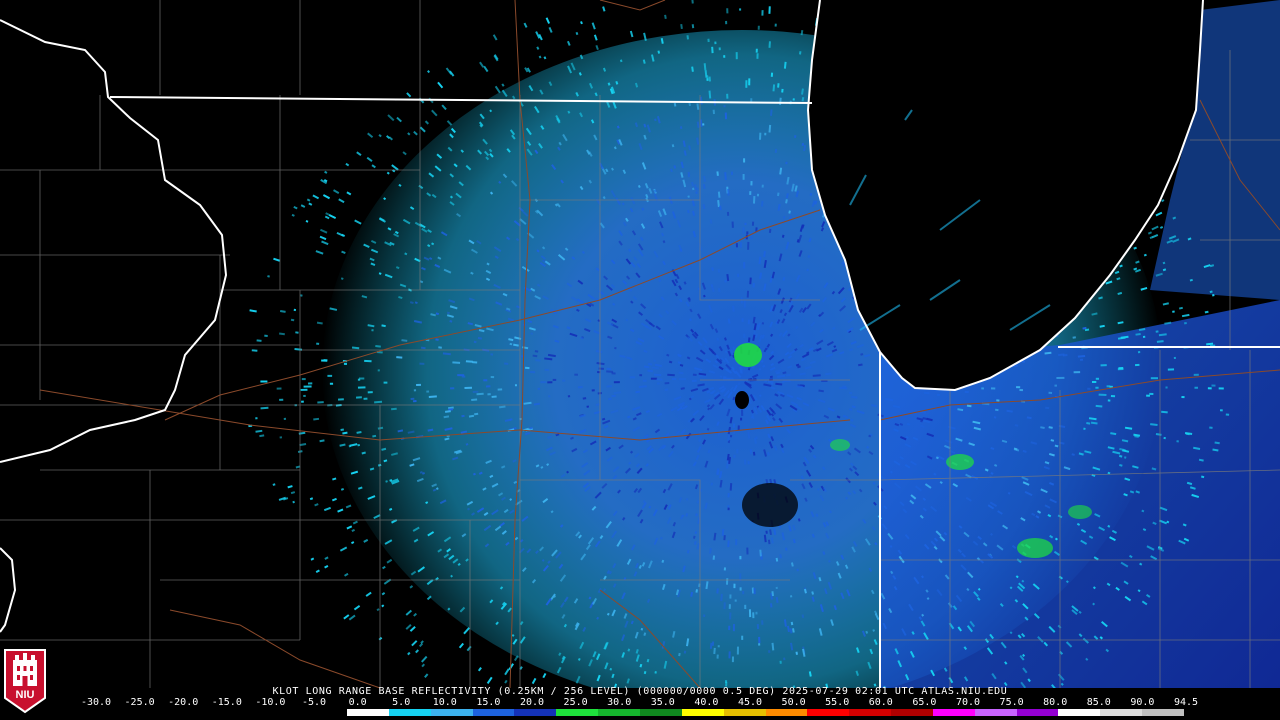 The height and width of the screenshot is (720, 1280). Describe the element at coordinates (619, 702) in the screenshot. I see `scale-label: 30.0` at that location.